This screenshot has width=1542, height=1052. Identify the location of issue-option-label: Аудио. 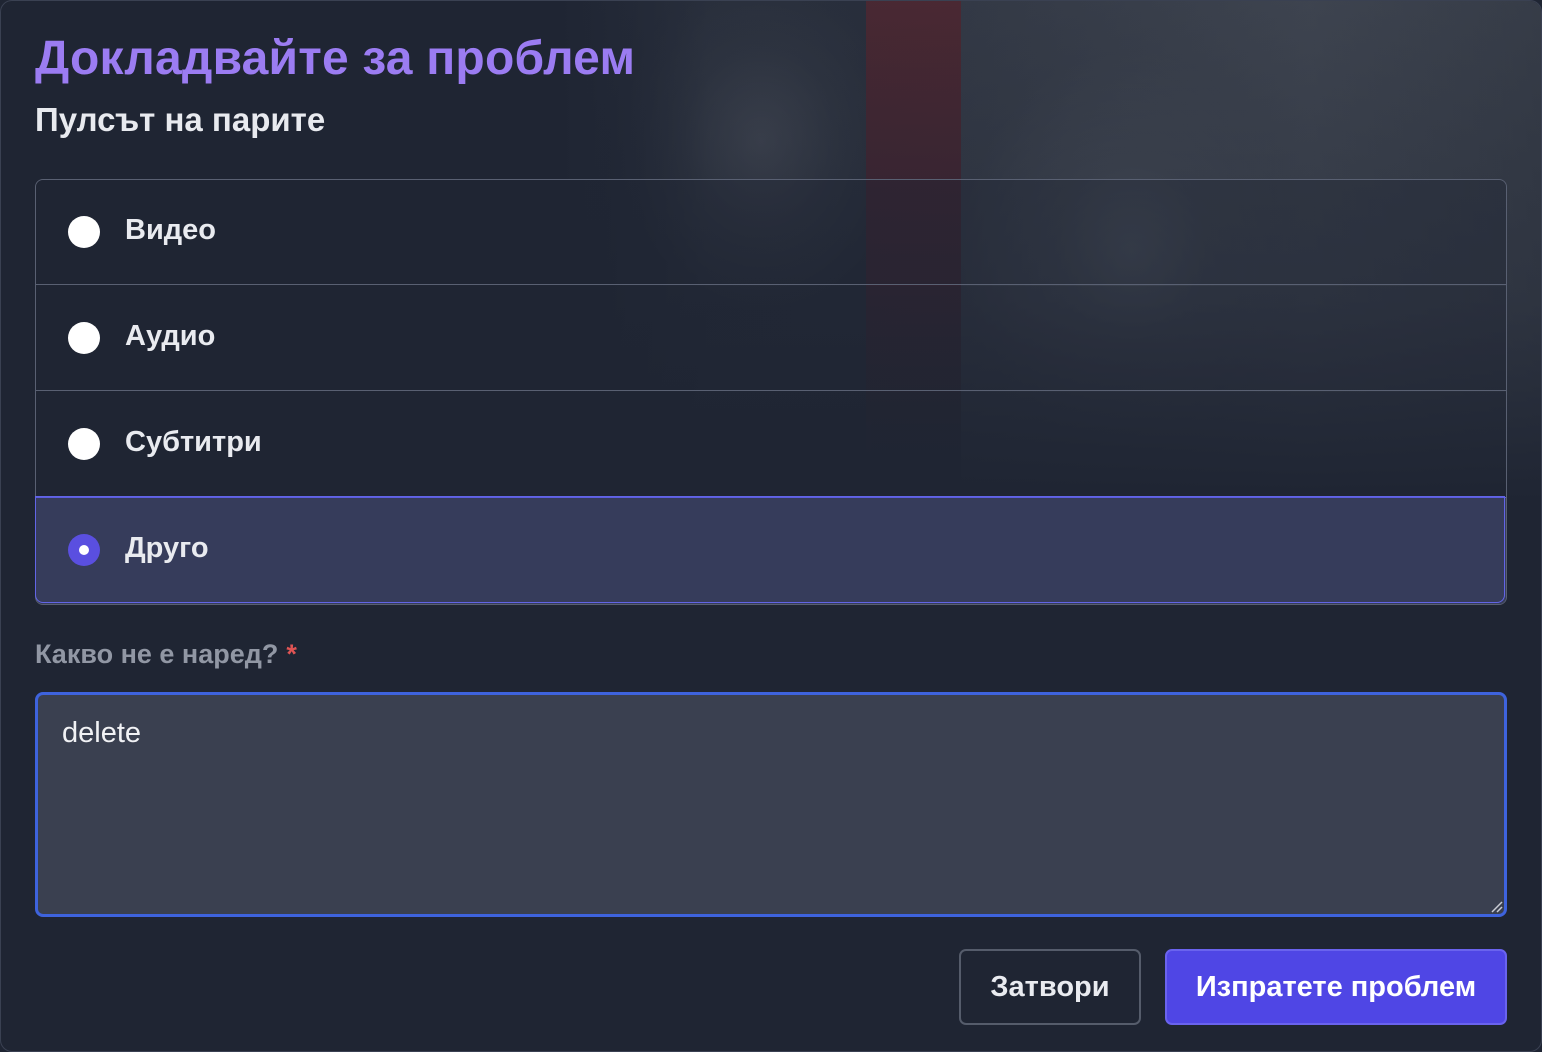
(170, 336).